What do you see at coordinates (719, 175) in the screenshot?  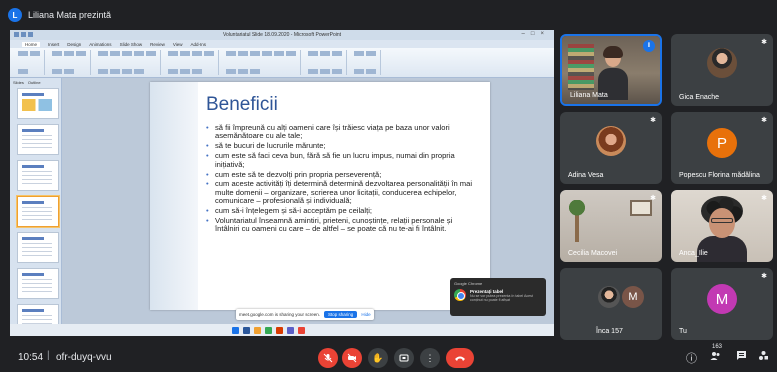 I see `participant-name: Popescu Florina mădălina` at bounding box center [719, 175].